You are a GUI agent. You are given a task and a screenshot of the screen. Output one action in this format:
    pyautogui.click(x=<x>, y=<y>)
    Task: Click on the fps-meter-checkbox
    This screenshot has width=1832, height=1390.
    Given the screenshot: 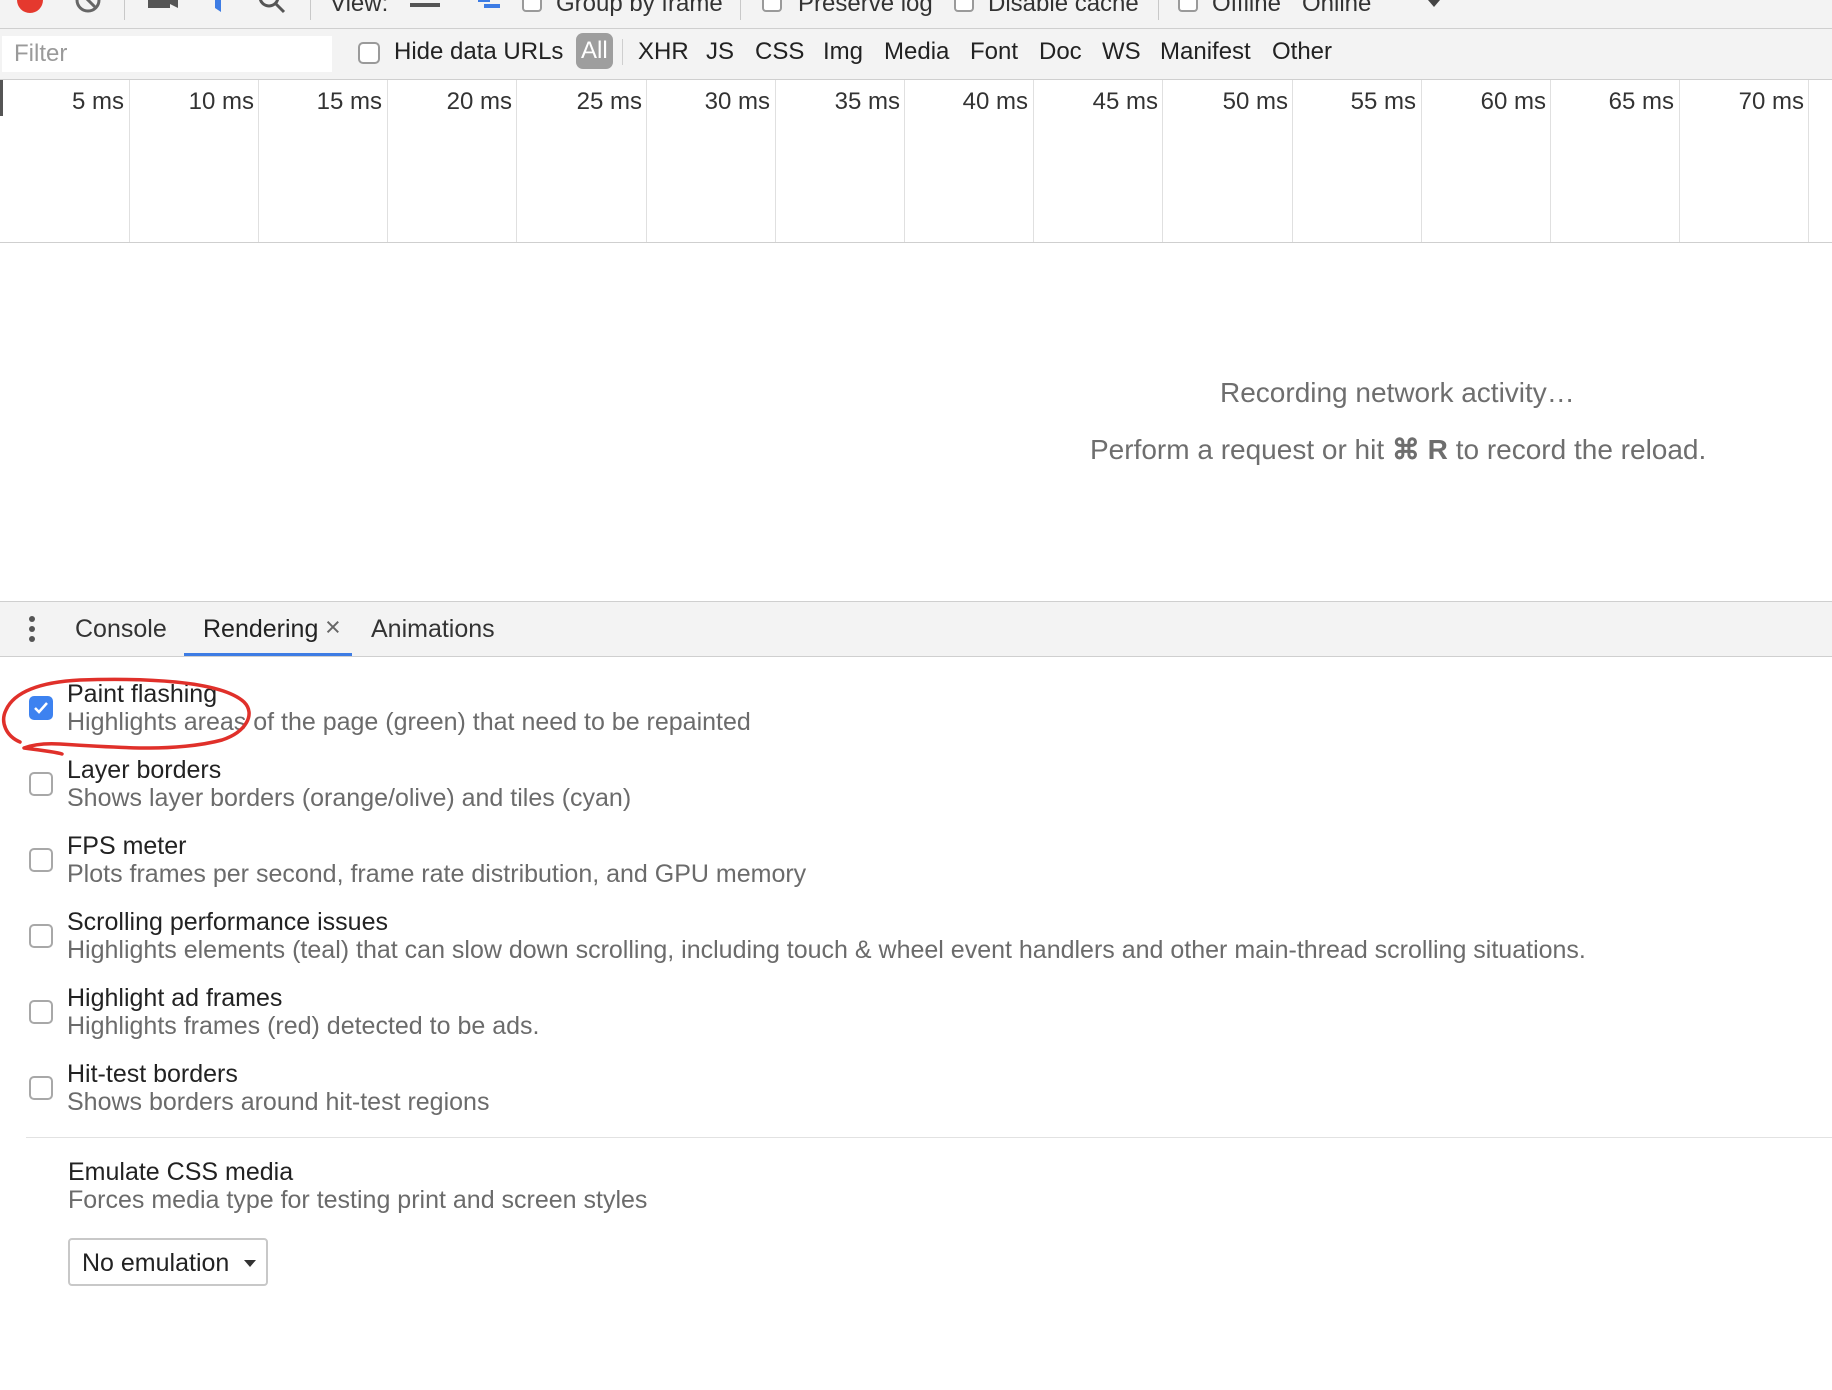 What is the action you would take?
    pyautogui.click(x=41, y=860)
    